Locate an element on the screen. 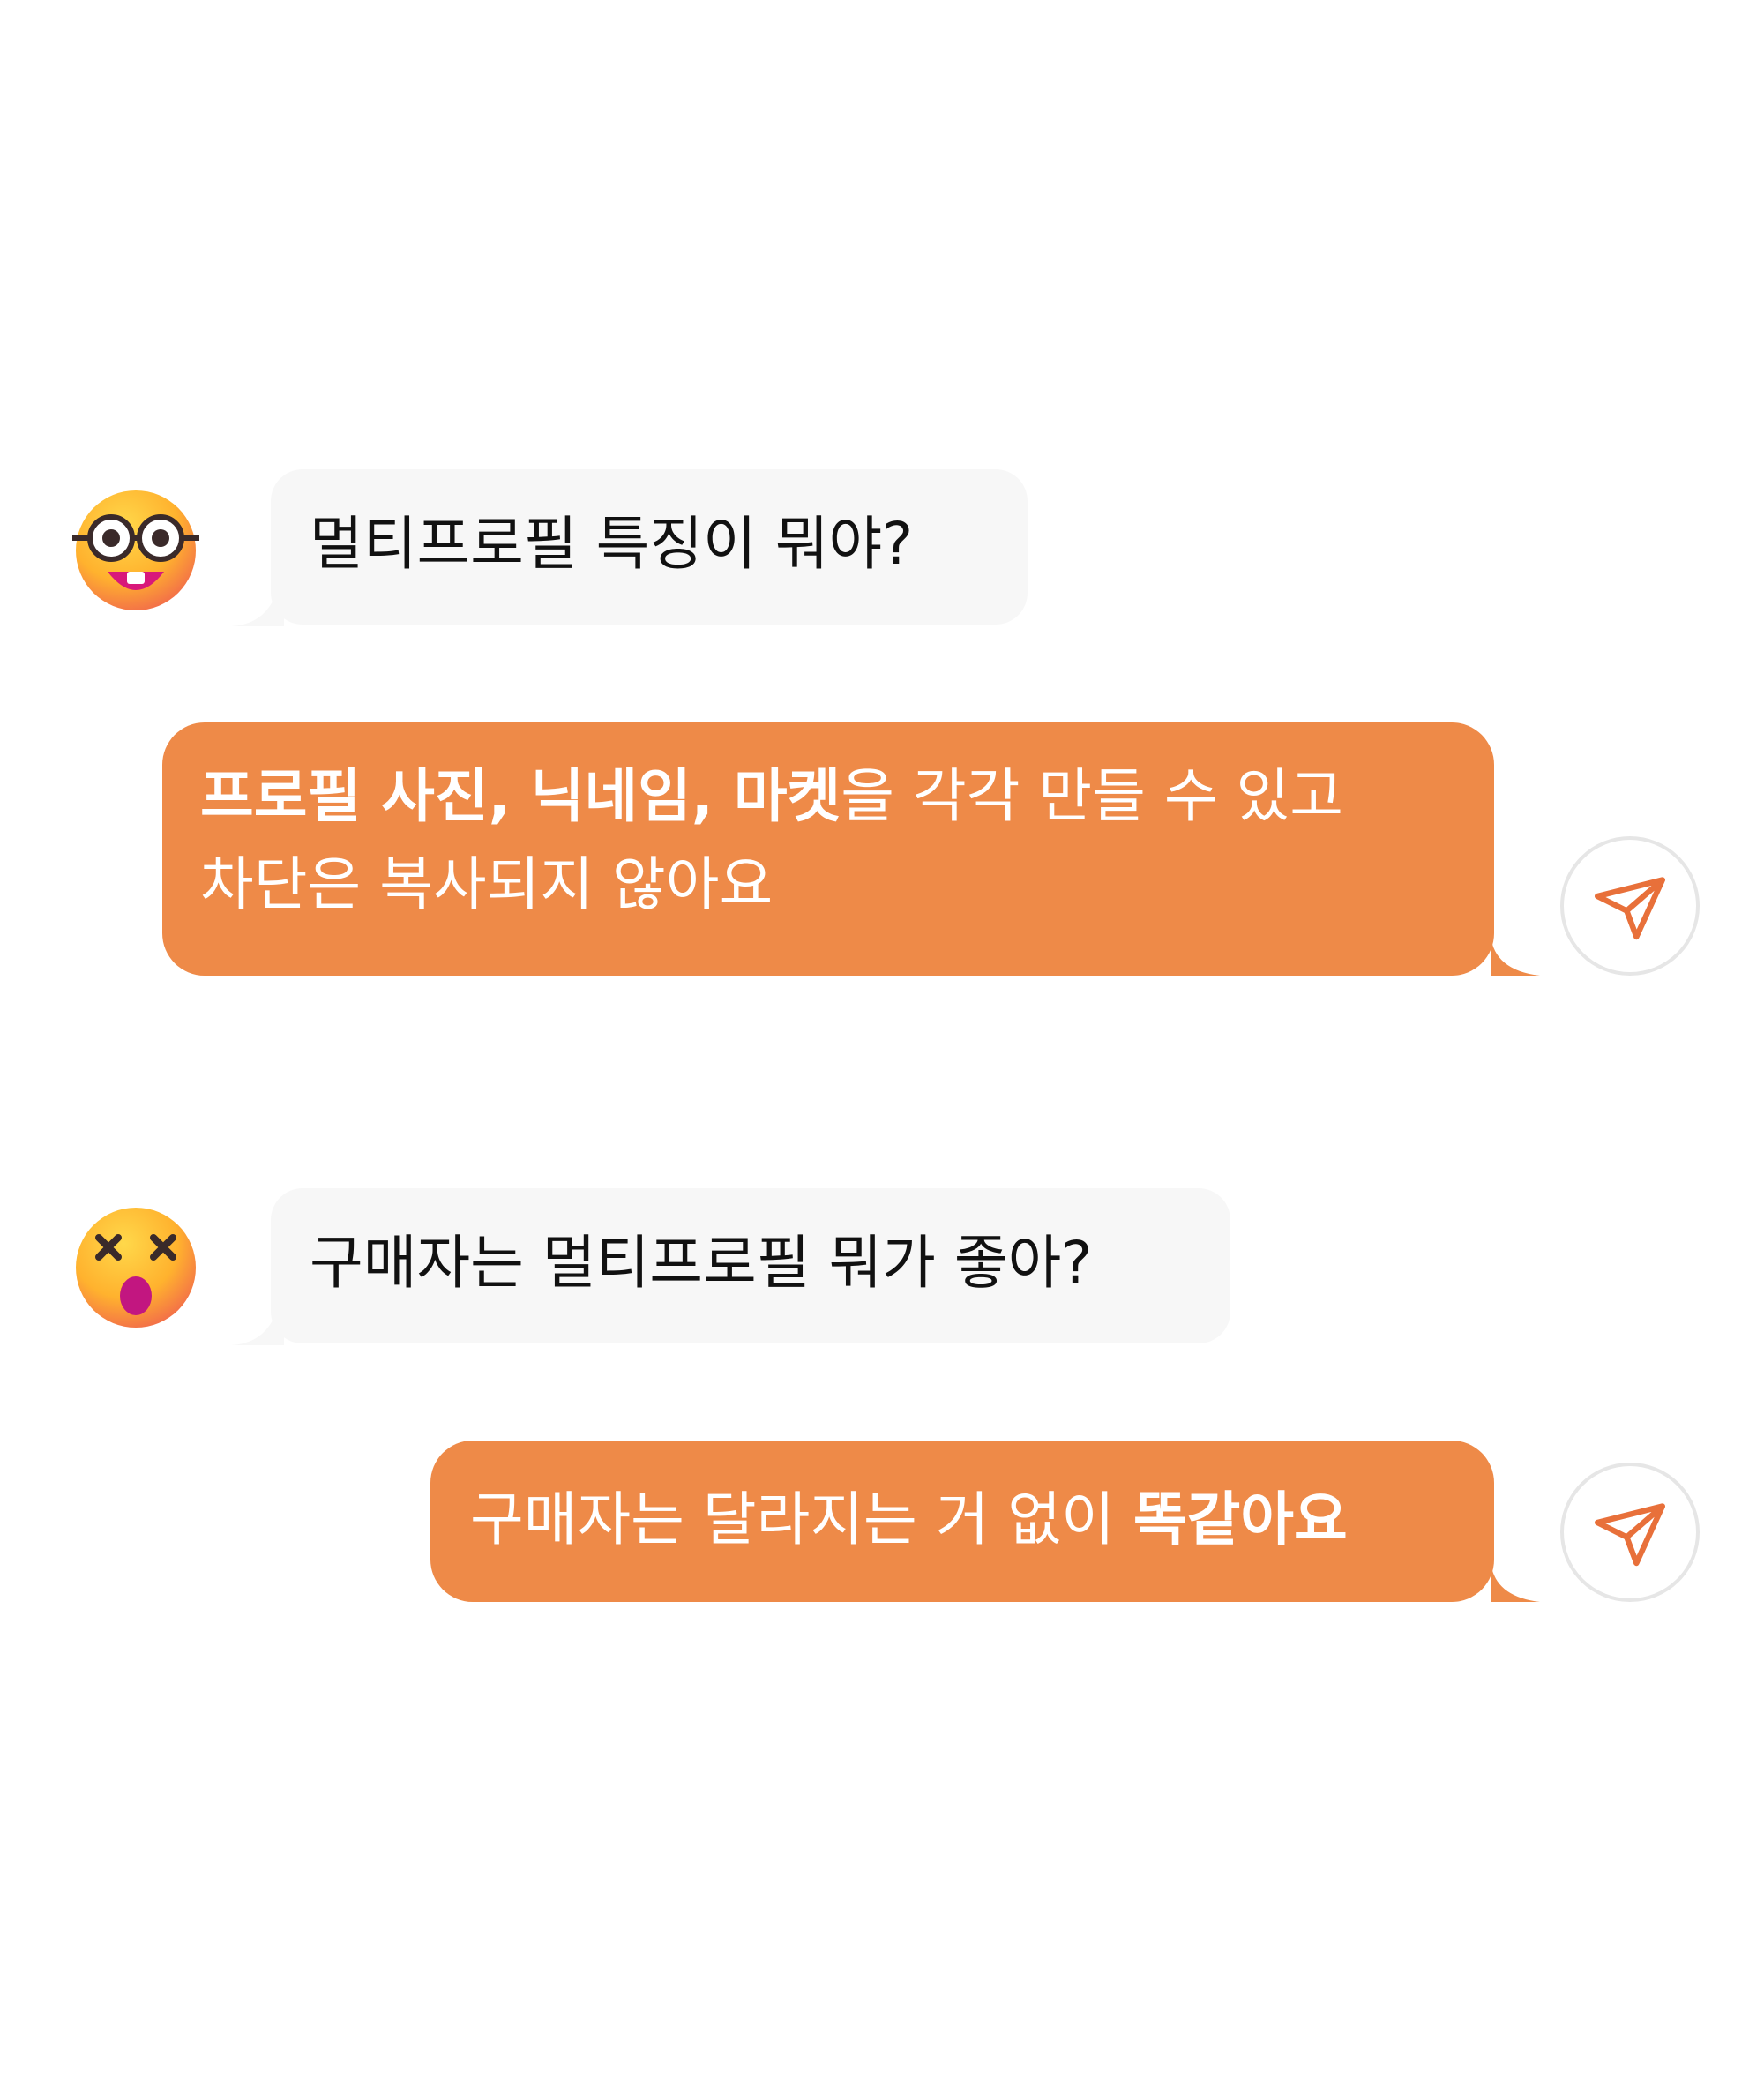 The height and width of the screenshot is (2073, 1764). regular-text: 차단은 복사되지 않아요 is located at coordinates (487, 884).